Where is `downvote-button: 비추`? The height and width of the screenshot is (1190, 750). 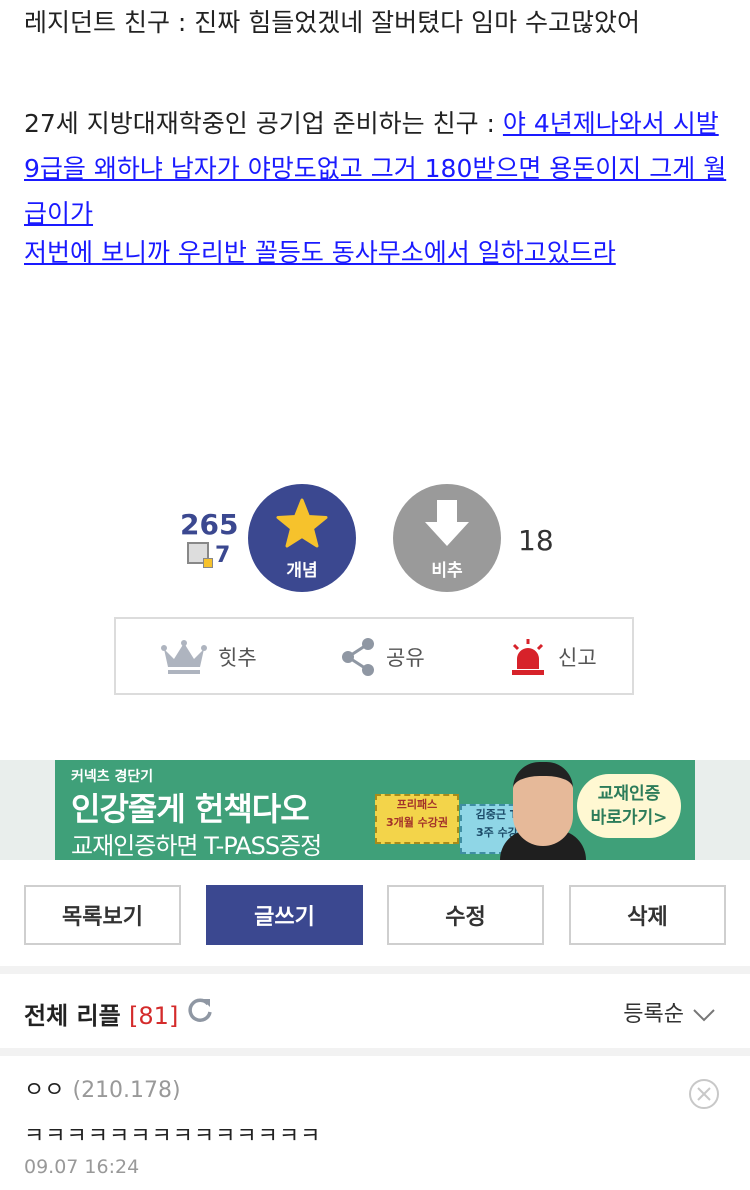
downvote-button: 비추 is located at coordinates (447, 538).